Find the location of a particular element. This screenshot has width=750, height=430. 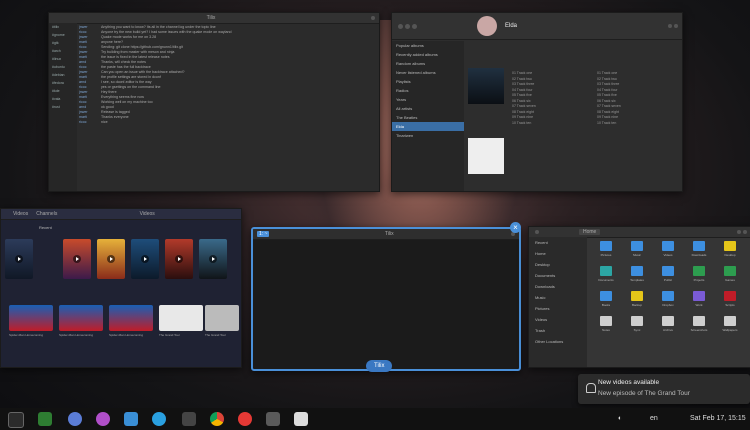

folder-label: Desktop is located at coordinates (730, 255).